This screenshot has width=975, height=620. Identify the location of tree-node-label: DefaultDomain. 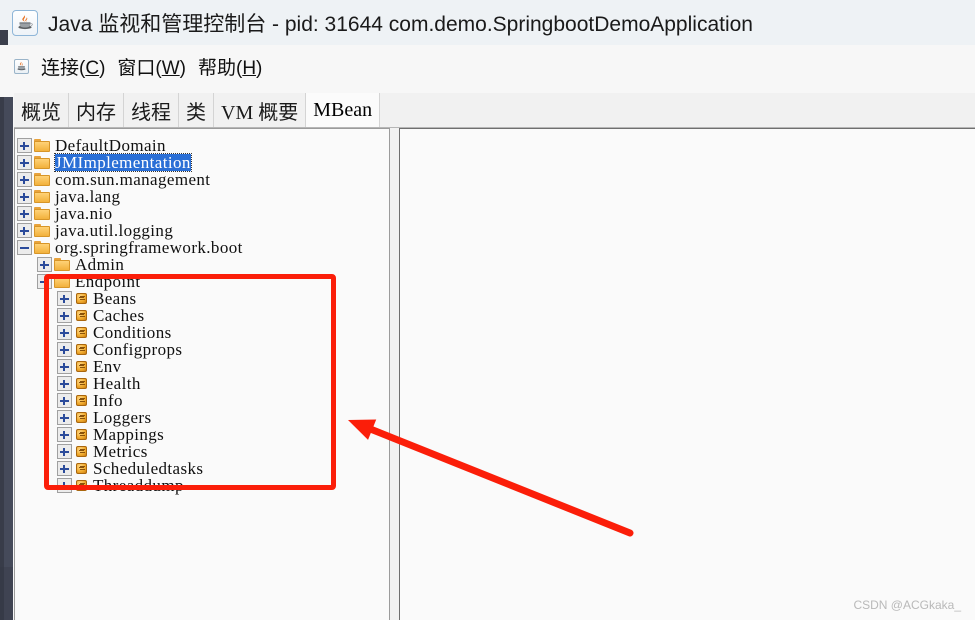
(110, 145).